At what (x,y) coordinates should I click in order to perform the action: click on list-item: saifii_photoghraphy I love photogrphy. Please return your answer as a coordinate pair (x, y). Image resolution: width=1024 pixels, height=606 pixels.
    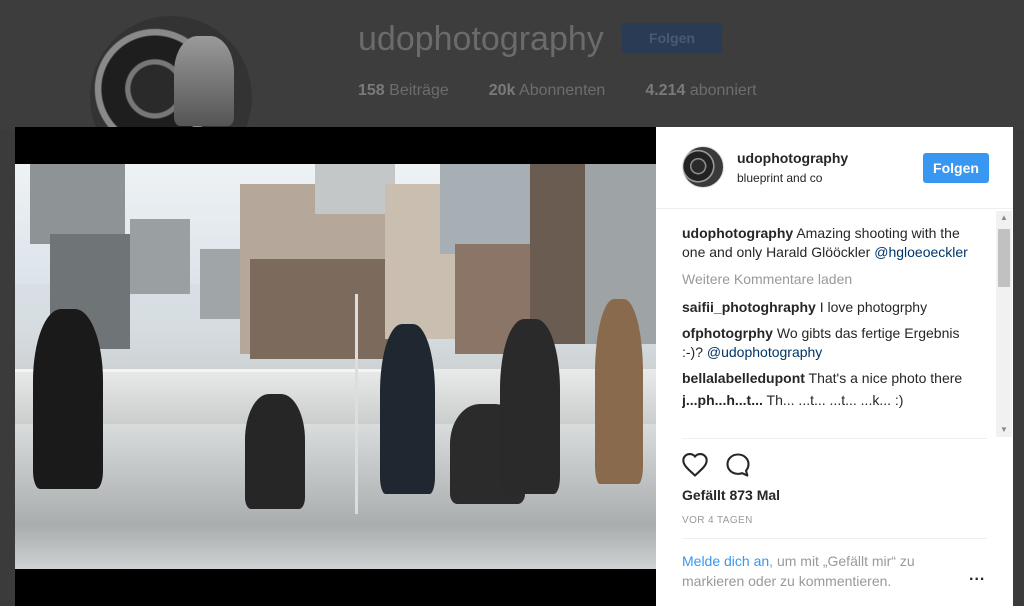
    Looking at the image, I should click on (832, 307).